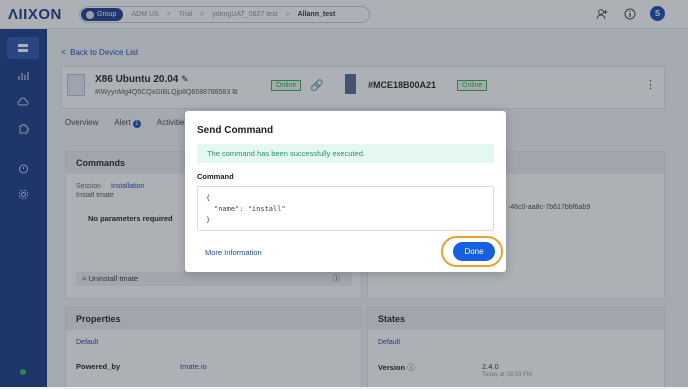  What do you see at coordinates (250, 209) in the screenshot?
I see `command-line: "name": "install"` at bounding box center [250, 209].